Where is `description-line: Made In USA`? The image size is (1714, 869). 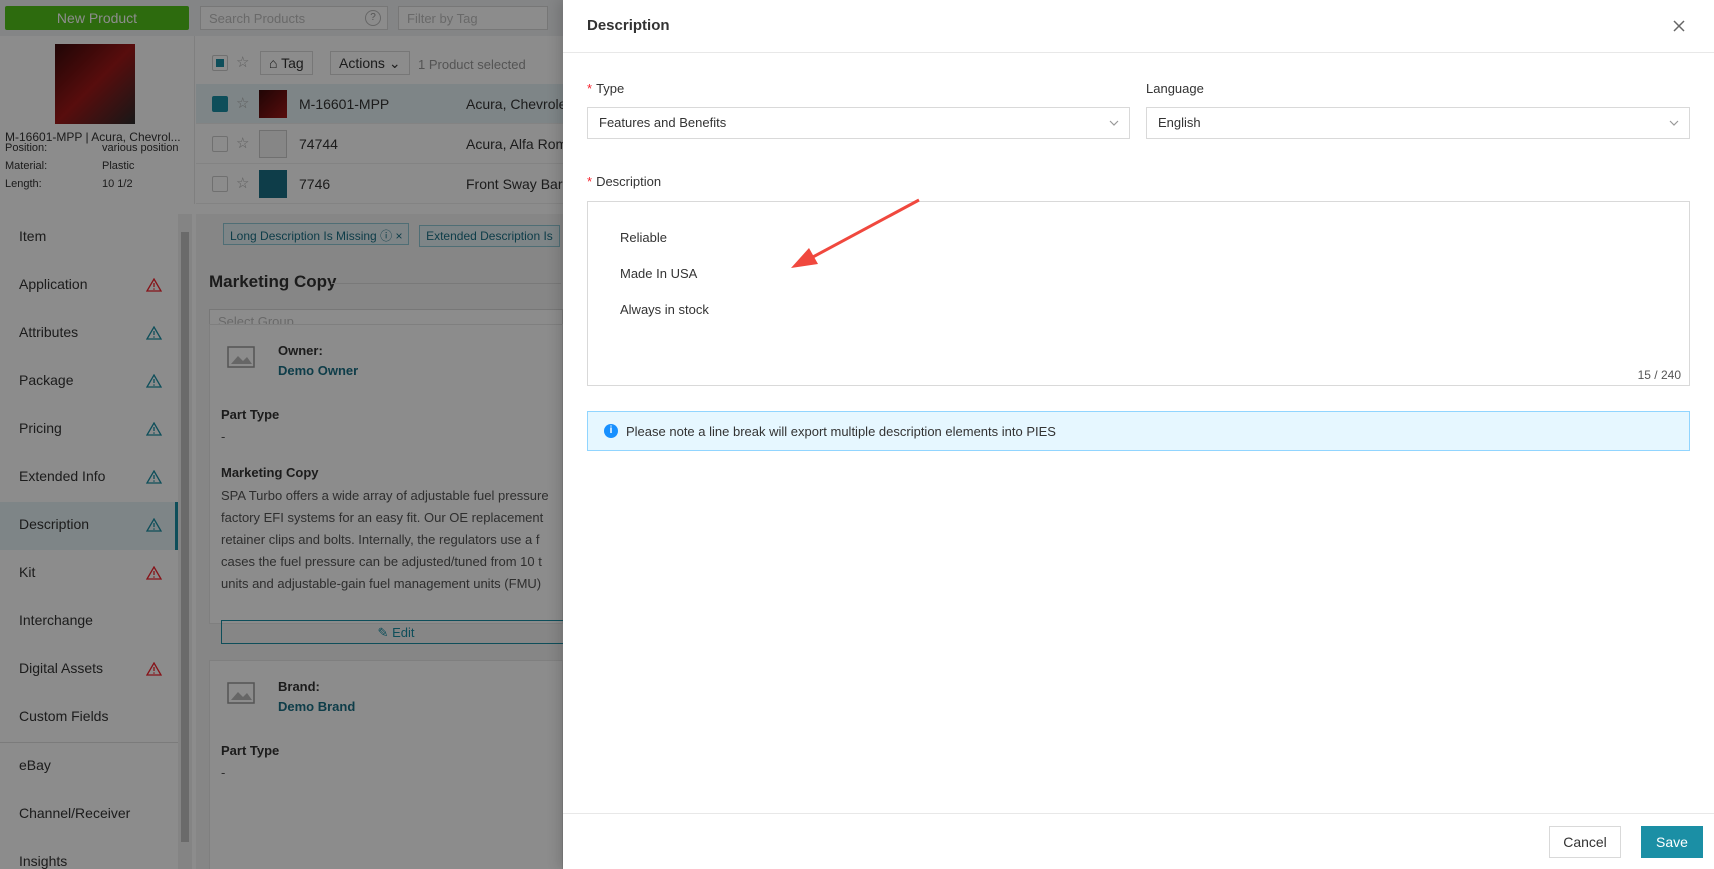
description-line: Made In USA is located at coordinates (659, 273).